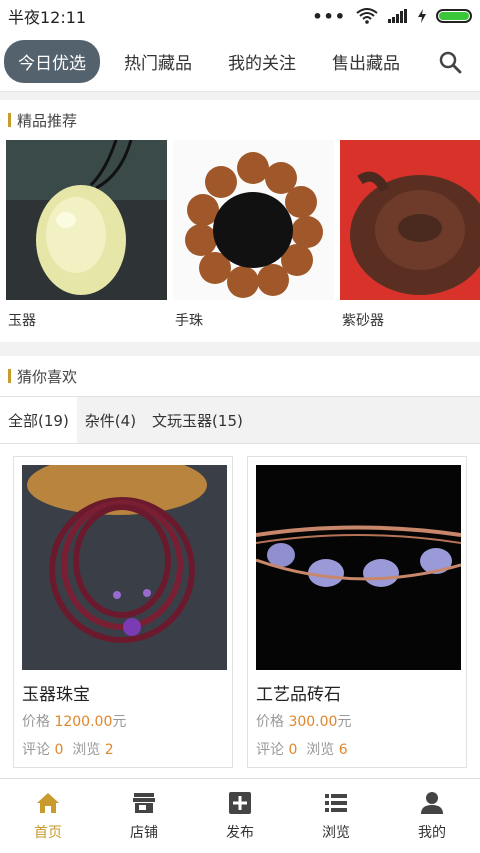  I want to click on bottom-nav: 首页 店铺 发布 浏览 我的, so click(240, 815).